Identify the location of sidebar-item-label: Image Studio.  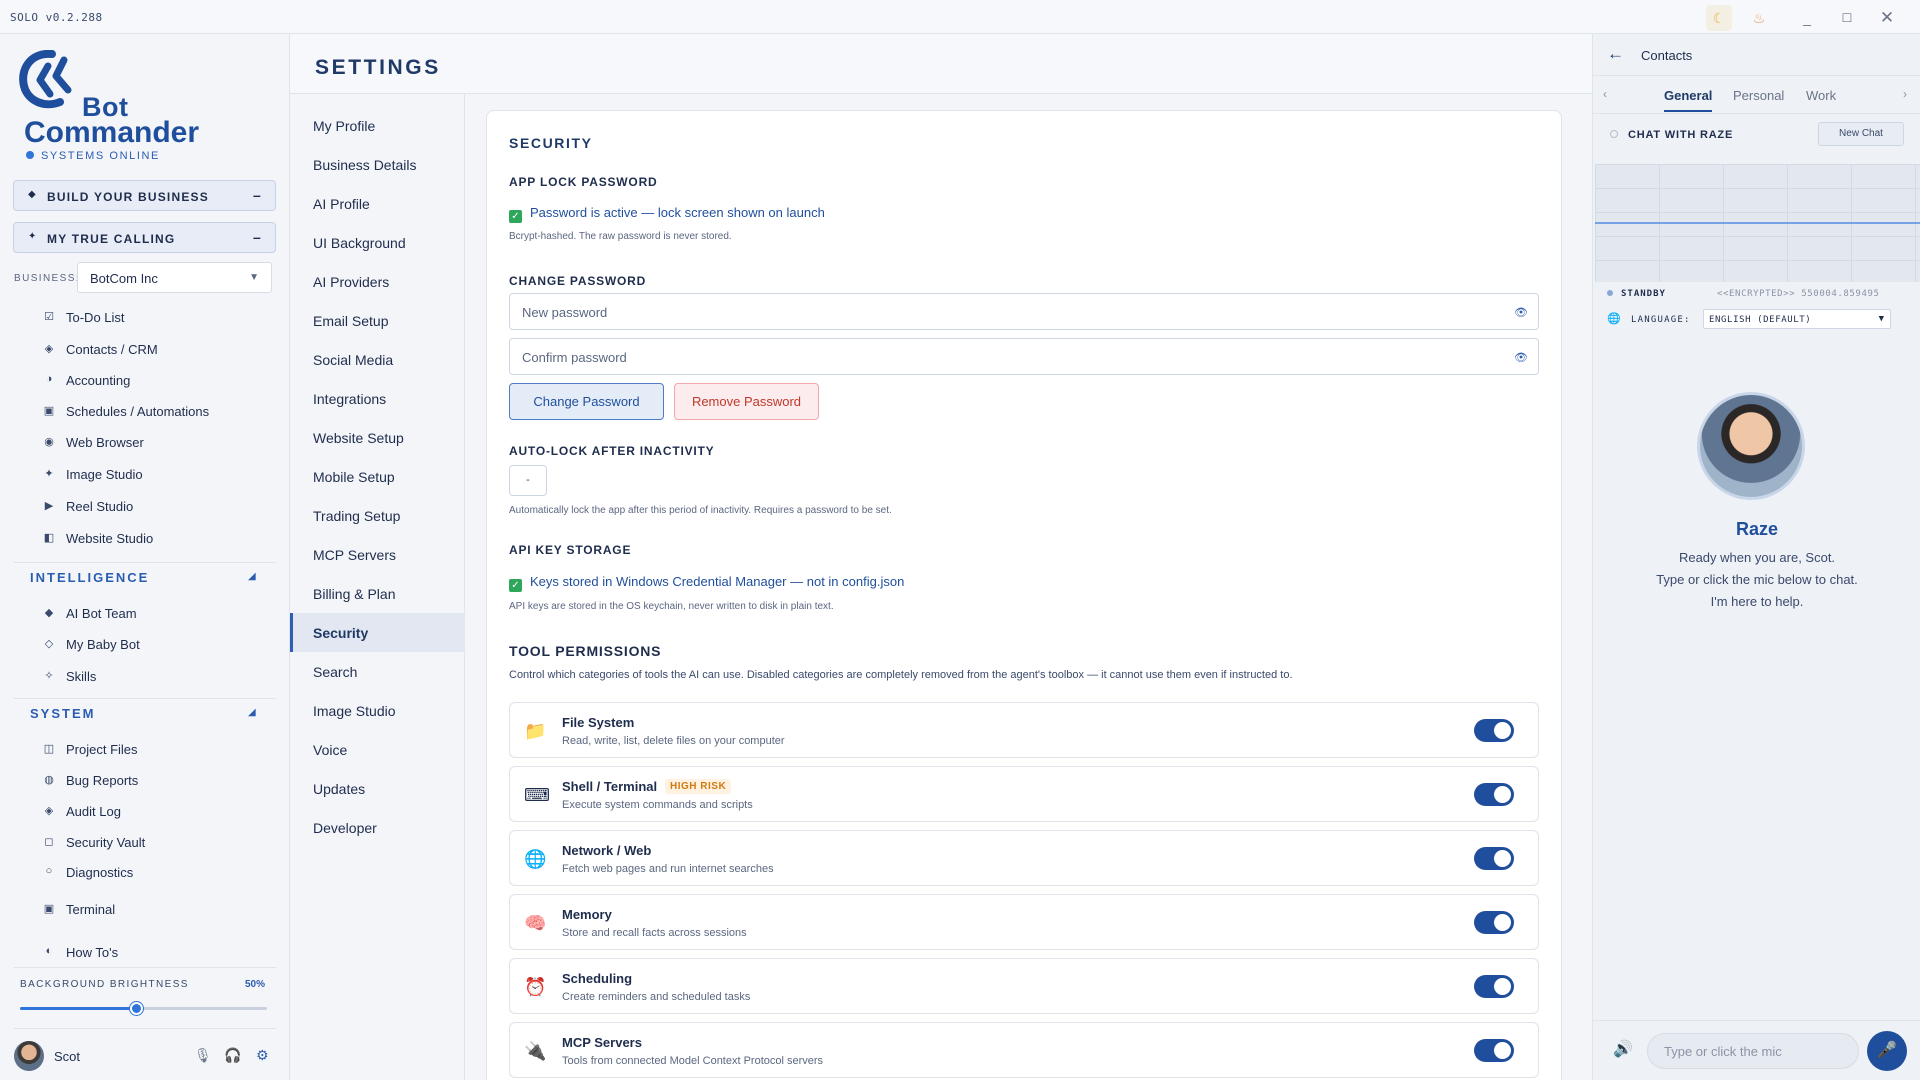
(104, 474).